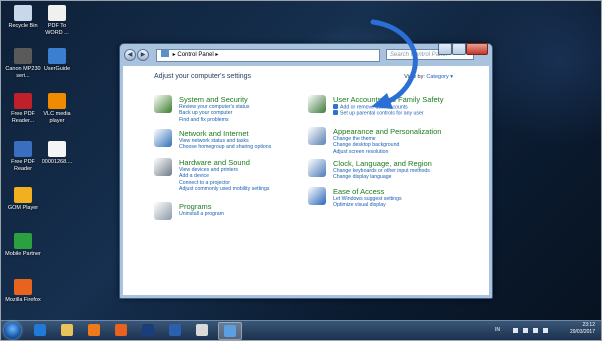  I want to click on clock-time: 23:12, so click(588, 325).